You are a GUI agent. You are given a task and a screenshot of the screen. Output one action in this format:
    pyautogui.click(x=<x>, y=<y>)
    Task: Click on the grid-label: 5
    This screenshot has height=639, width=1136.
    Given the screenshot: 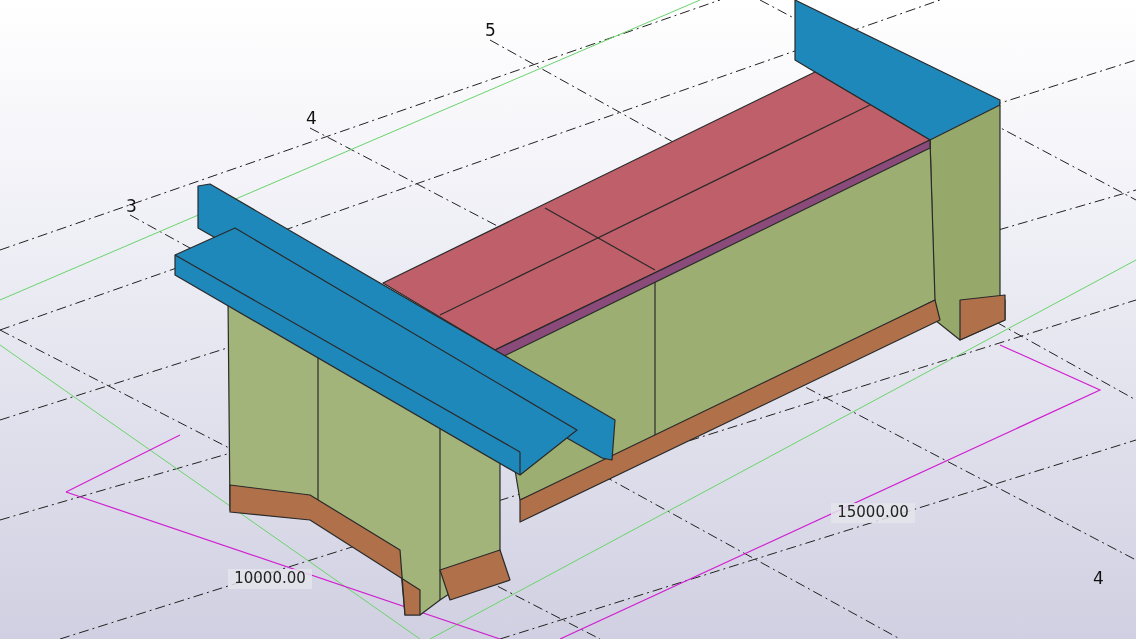 What is the action you would take?
    pyautogui.click(x=490, y=30)
    